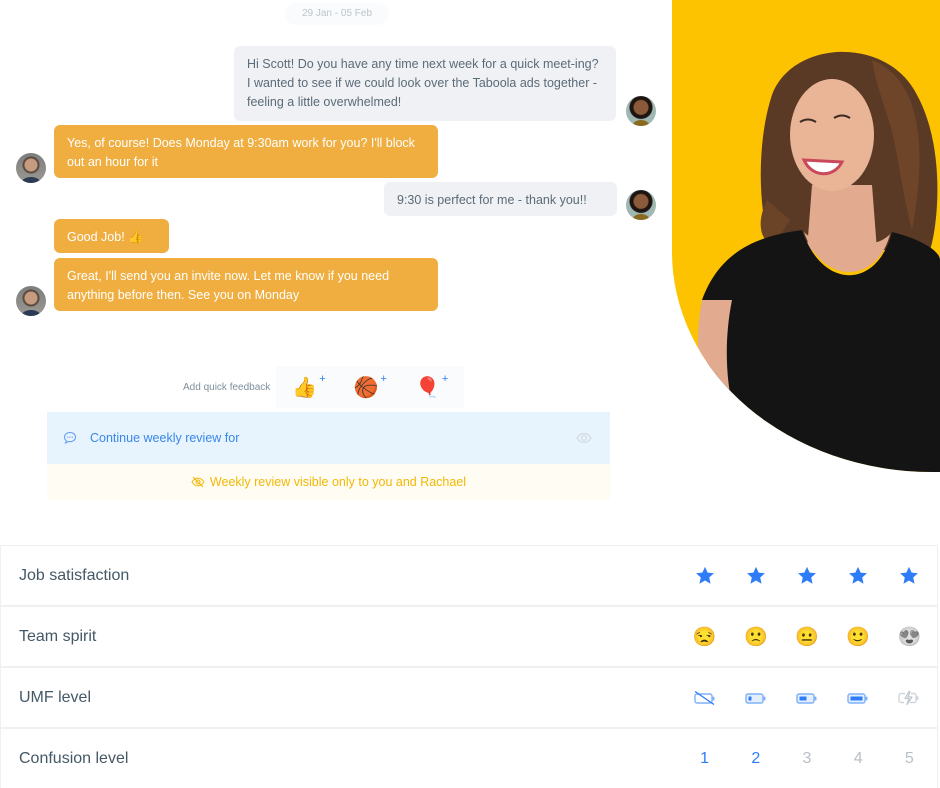  Describe the element at coordinates (55, 697) in the screenshot. I see `rating-label: UMF level` at that location.